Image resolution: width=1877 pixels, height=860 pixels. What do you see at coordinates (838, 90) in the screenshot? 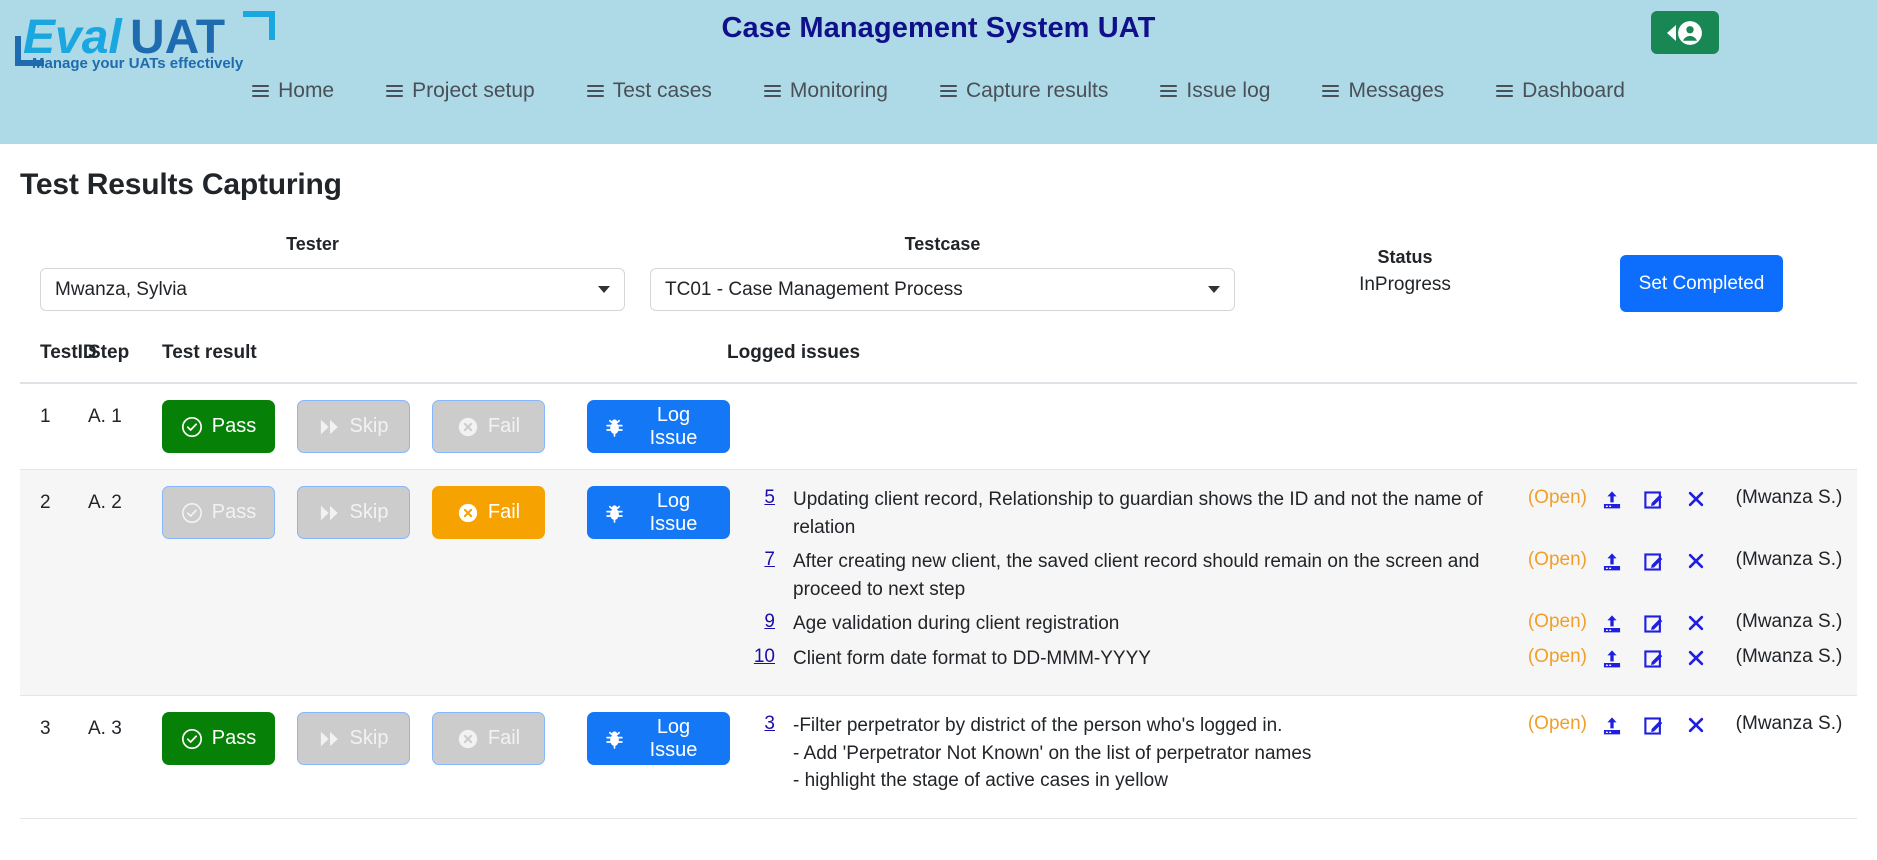
I see `nav-item-label: Monitoring` at bounding box center [838, 90].